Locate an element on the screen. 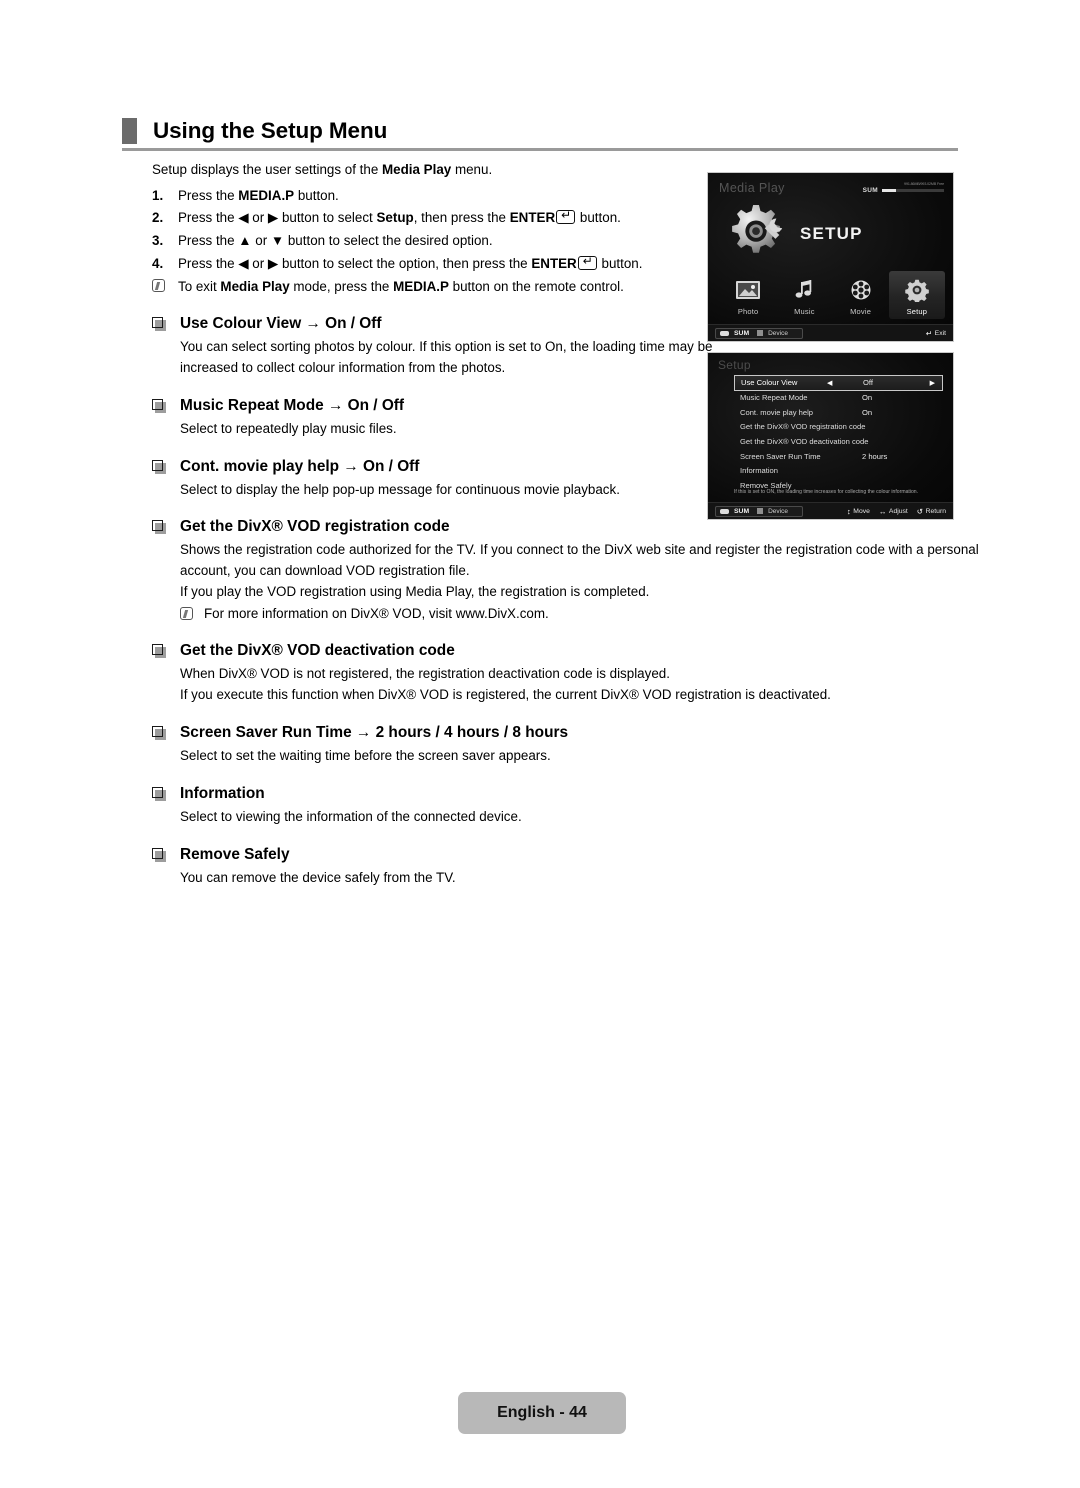 This screenshot has height=1488, width=1080. tv1-status-bar: SUM Device ↵ Exit is located at coordinates (830, 332).